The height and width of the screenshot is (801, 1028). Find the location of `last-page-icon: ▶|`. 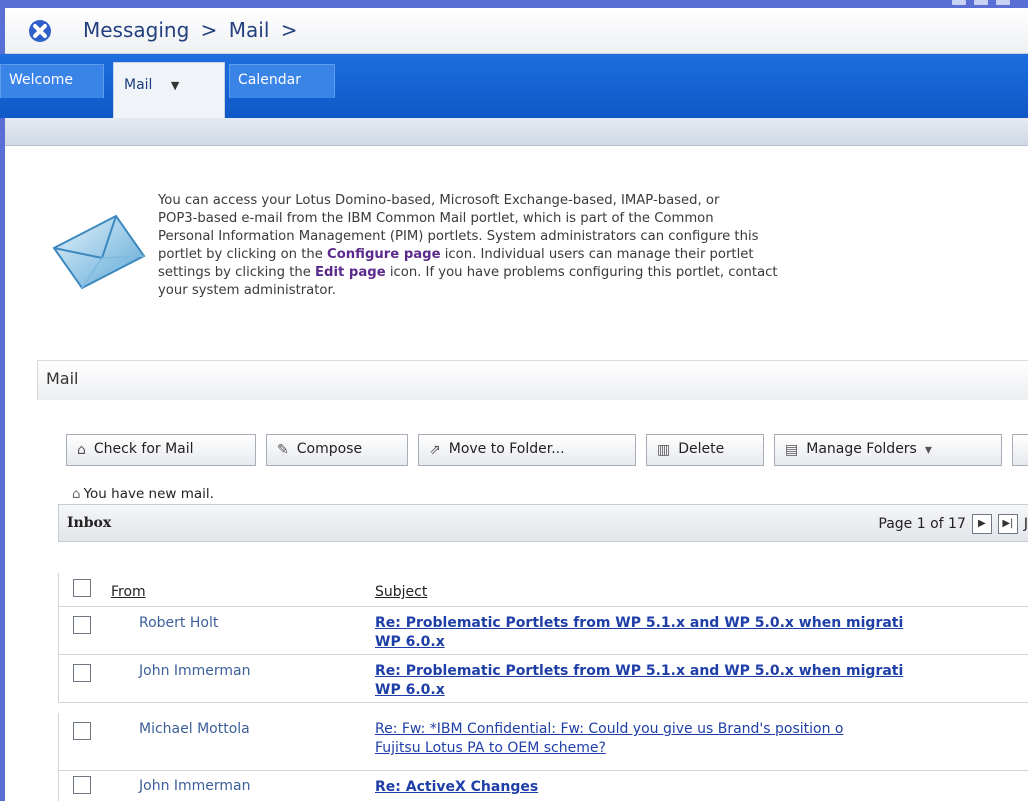

last-page-icon: ▶| is located at coordinates (1007, 524).